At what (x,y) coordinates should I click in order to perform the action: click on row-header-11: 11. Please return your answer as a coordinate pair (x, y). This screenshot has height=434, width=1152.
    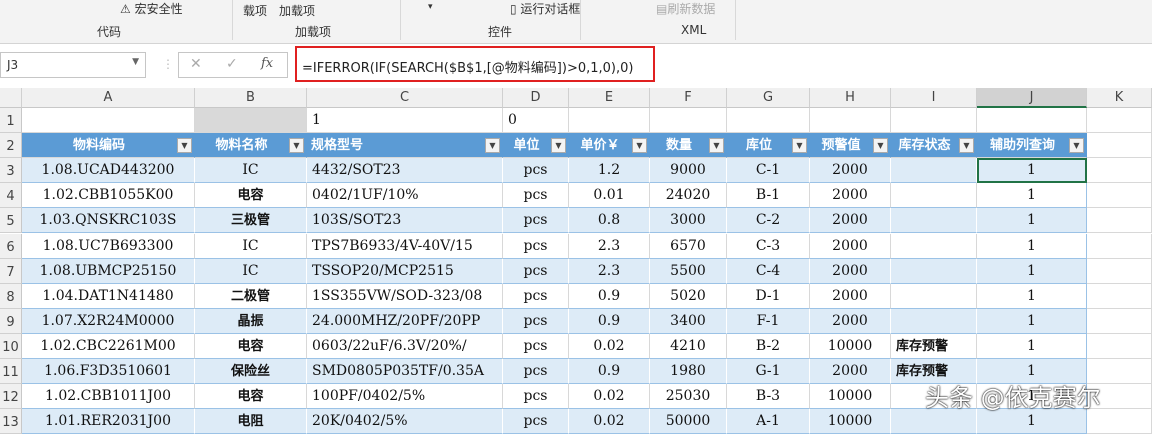
    Looking at the image, I should click on (11, 371).